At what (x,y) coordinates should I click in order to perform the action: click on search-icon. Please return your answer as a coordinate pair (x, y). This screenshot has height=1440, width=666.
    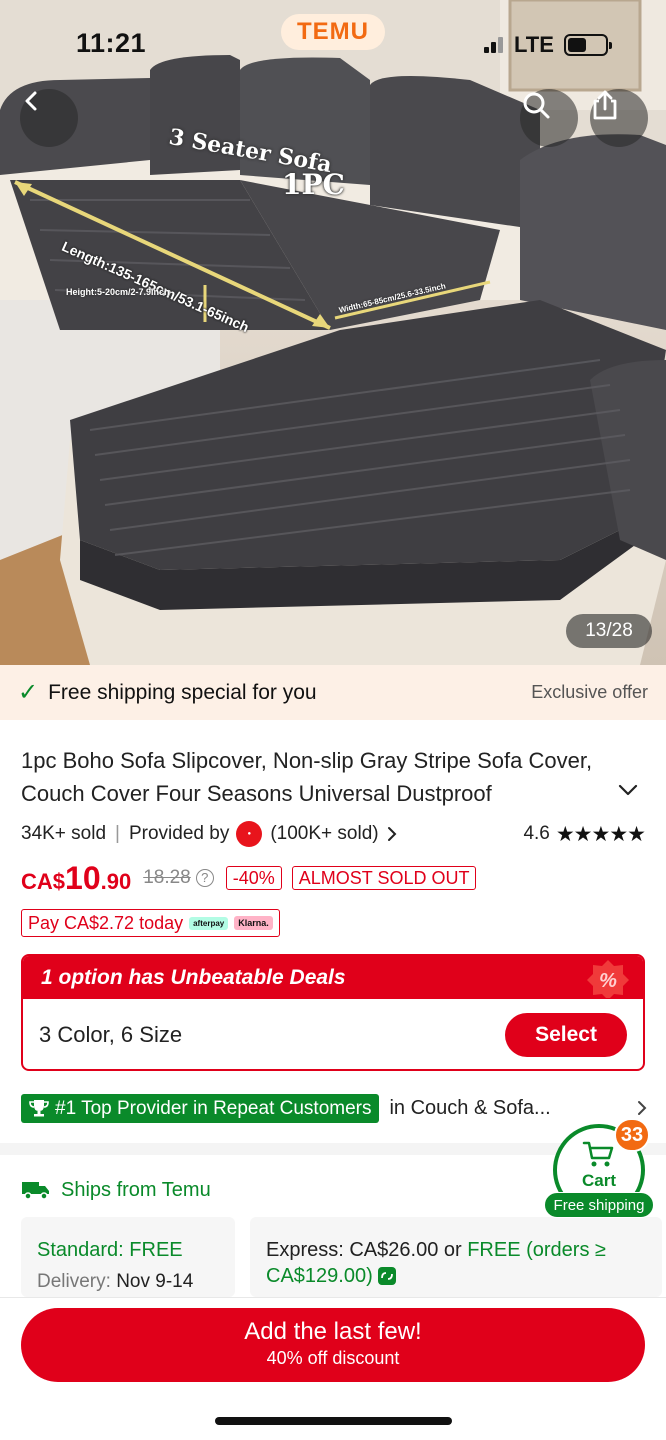
    Looking at the image, I should click on (536, 105).